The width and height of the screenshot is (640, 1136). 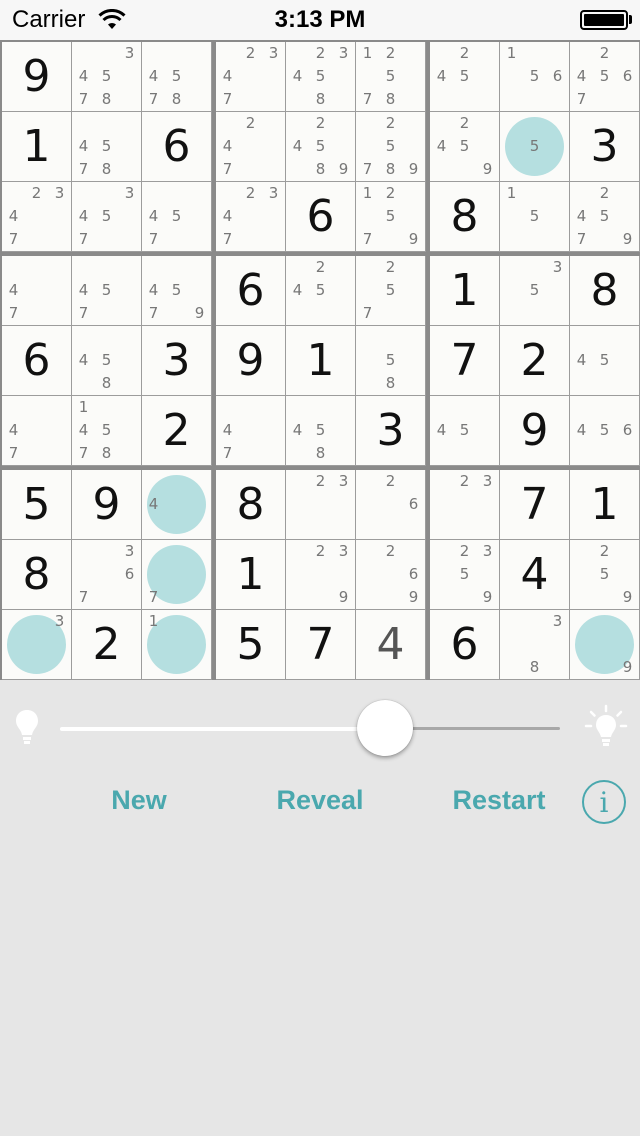 What do you see at coordinates (107, 77) in the screenshot?
I see `sudoku-cell: 3 4578` at bounding box center [107, 77].